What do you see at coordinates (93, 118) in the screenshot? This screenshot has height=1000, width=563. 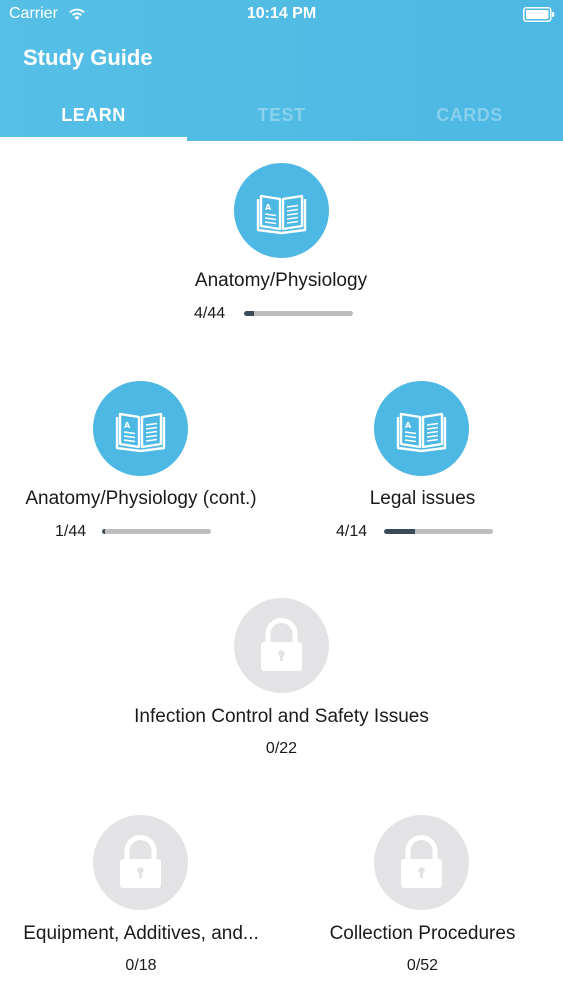 I see `tab-learn: LEARN` at bounding box center [93, 118].